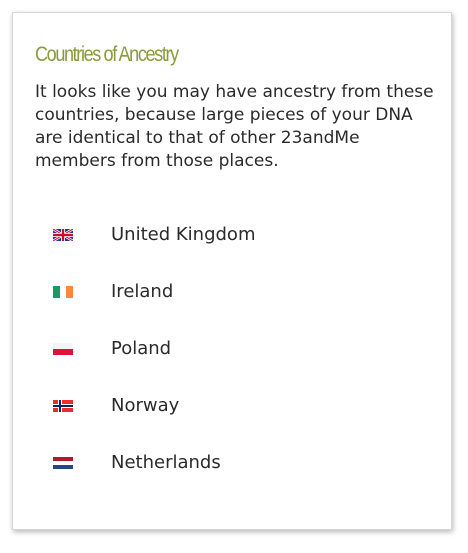  Describe the element at coordinates (183, 234) in the screenshot. I see `country-name: United Kingdom` at that location.